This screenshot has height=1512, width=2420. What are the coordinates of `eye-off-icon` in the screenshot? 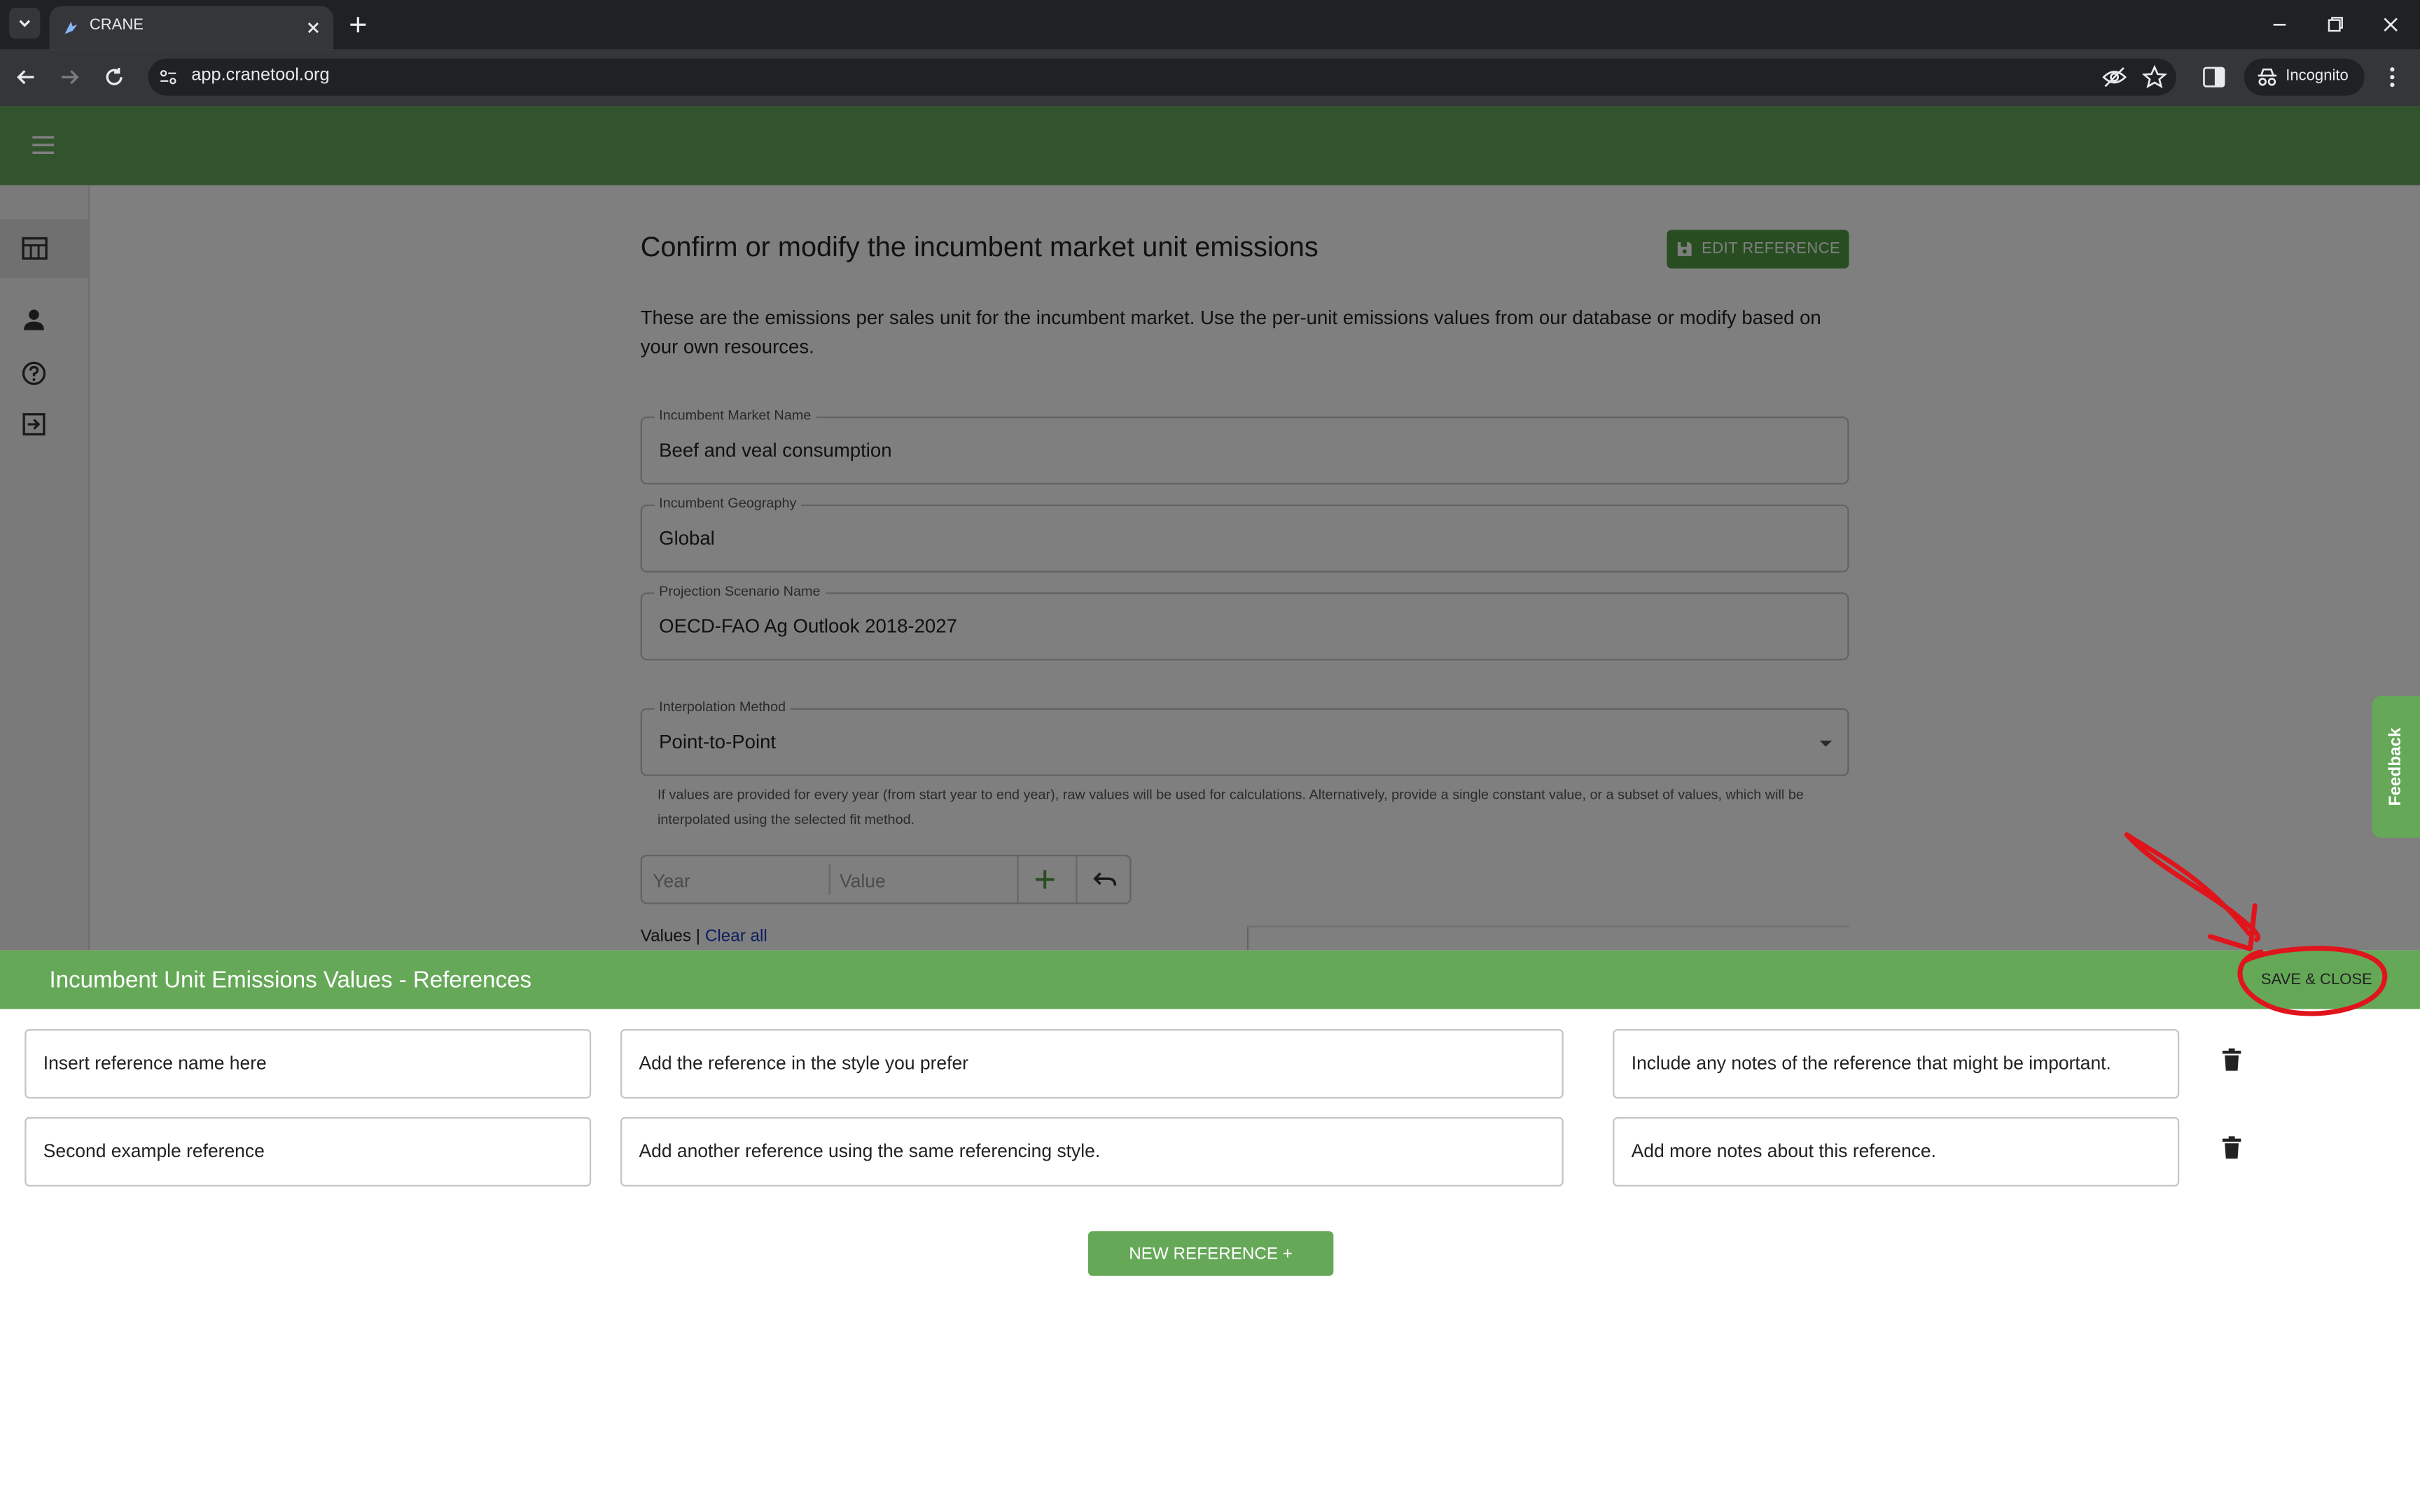 It's located at (2114, 77).